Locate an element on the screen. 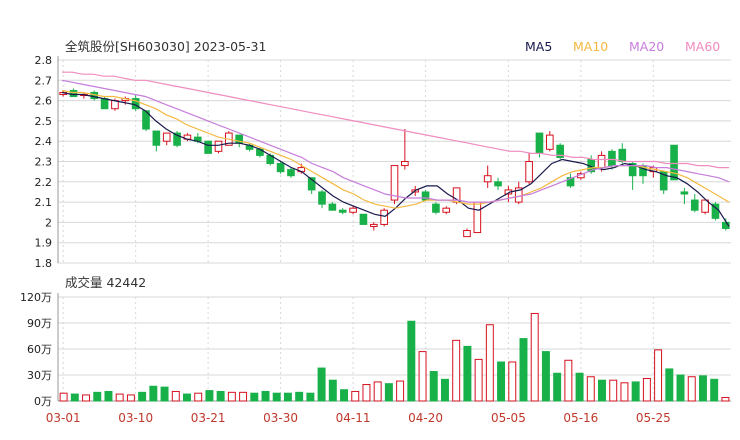 Image resolution: width=740 pixels, height=440 pixels. x-tick-label: 05-16 is located at coordinates (580, 418).